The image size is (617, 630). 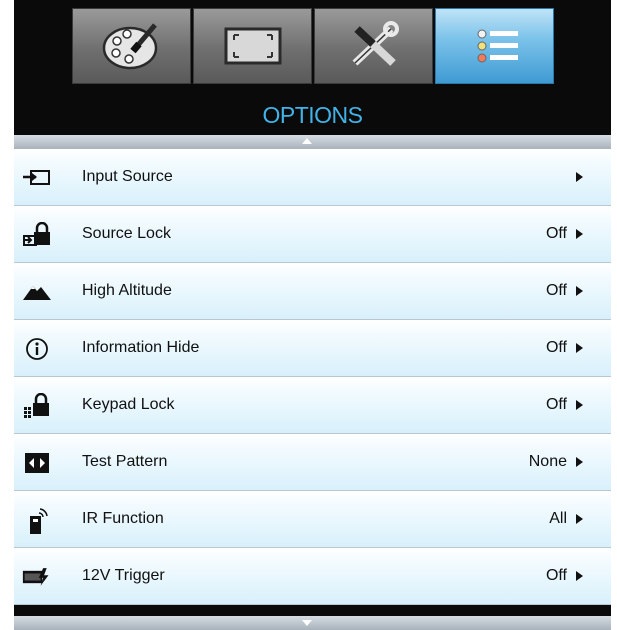 I want to click on menu-item-input-source: Input Source, so click(x=312, y=177).